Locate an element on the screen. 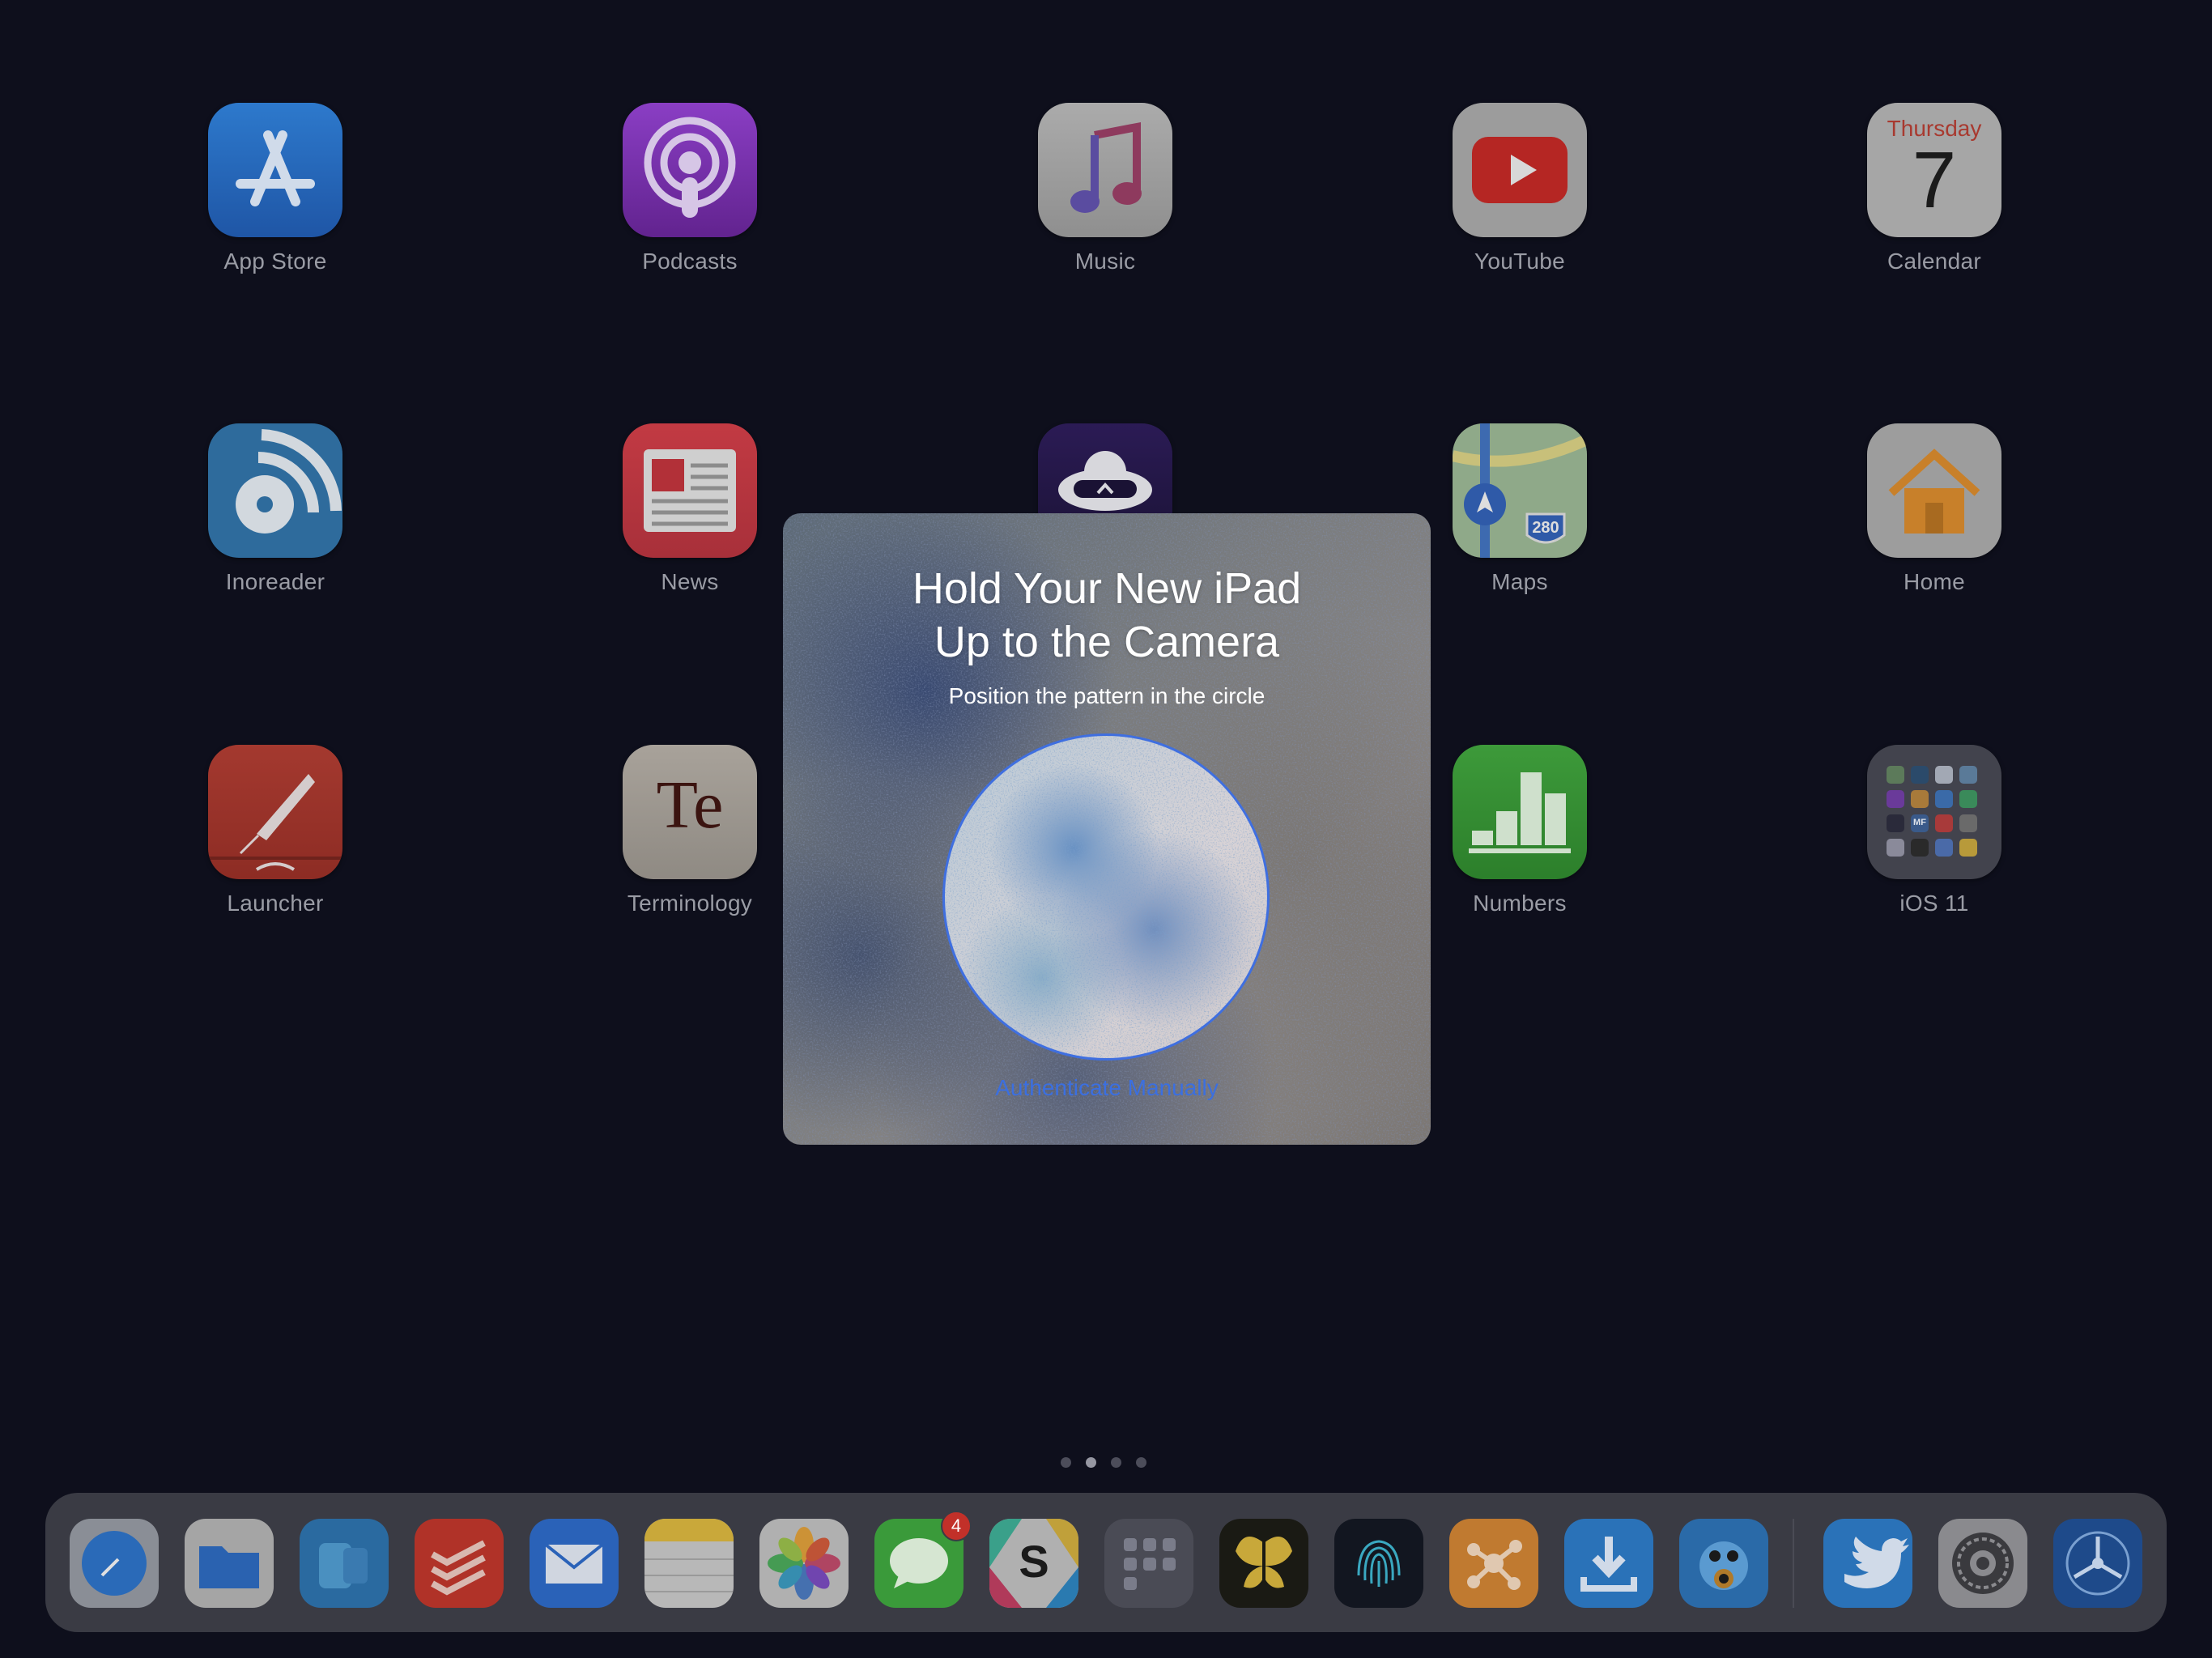 The image size is (2212, 1658). mindnode-icon is located at coordinates (1494, 1563).